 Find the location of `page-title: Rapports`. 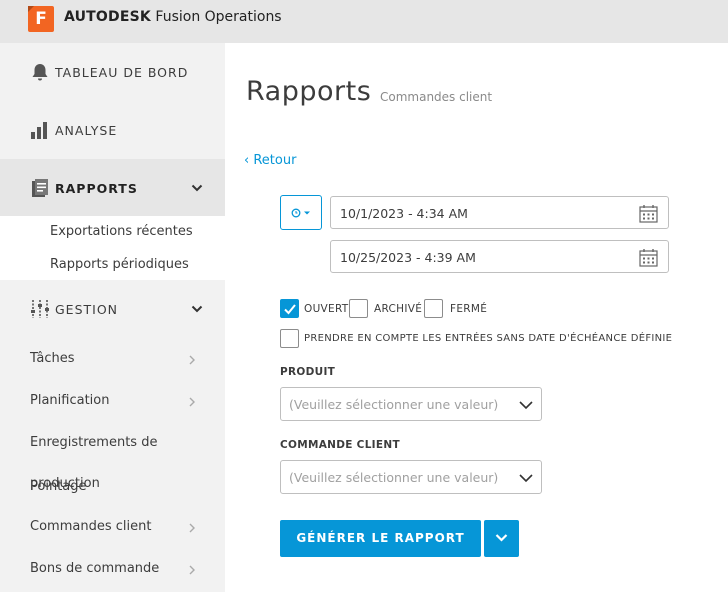

page-title: Rapports is located at coordinates (309, 91).